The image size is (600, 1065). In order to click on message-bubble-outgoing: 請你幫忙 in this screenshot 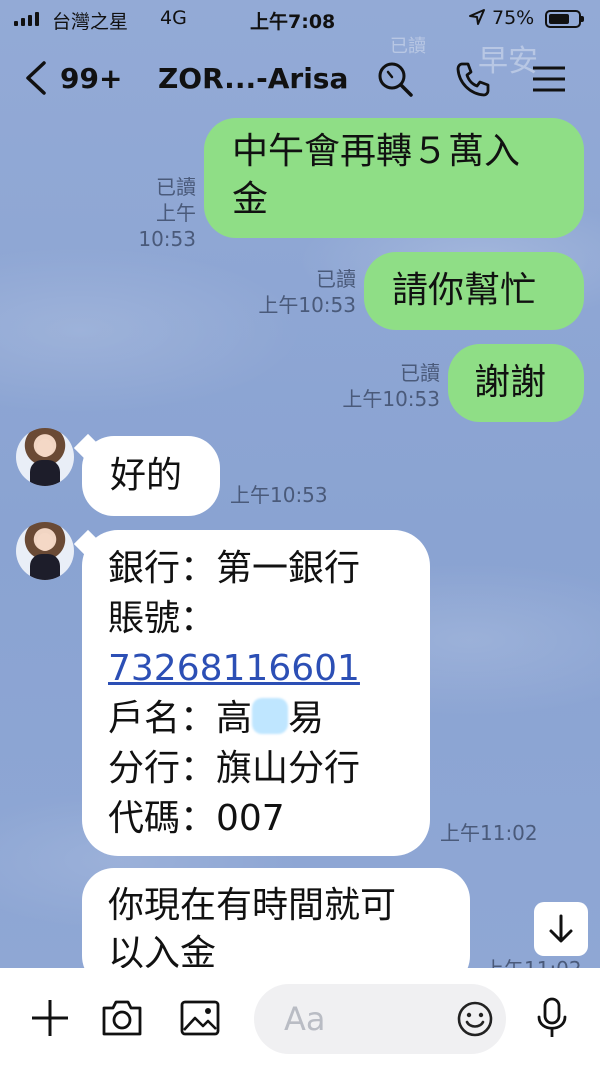, I will do `click(474, 291)`.